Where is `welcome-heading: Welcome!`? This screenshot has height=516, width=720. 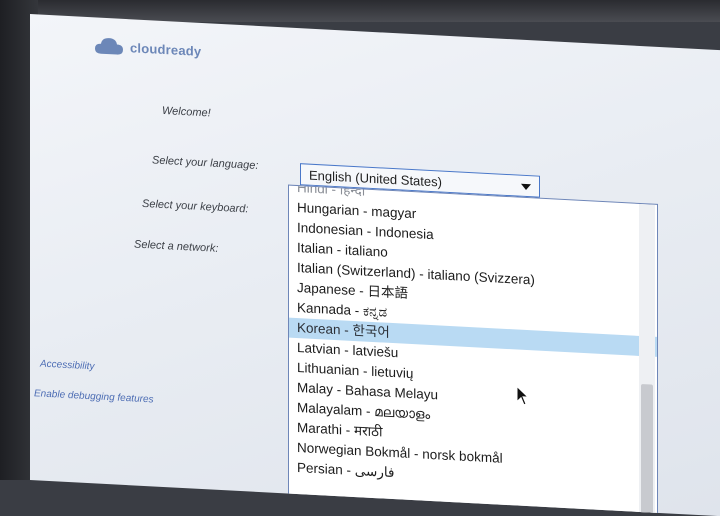 welcome-heading: Welcome! is located at coordinates (186, 112).